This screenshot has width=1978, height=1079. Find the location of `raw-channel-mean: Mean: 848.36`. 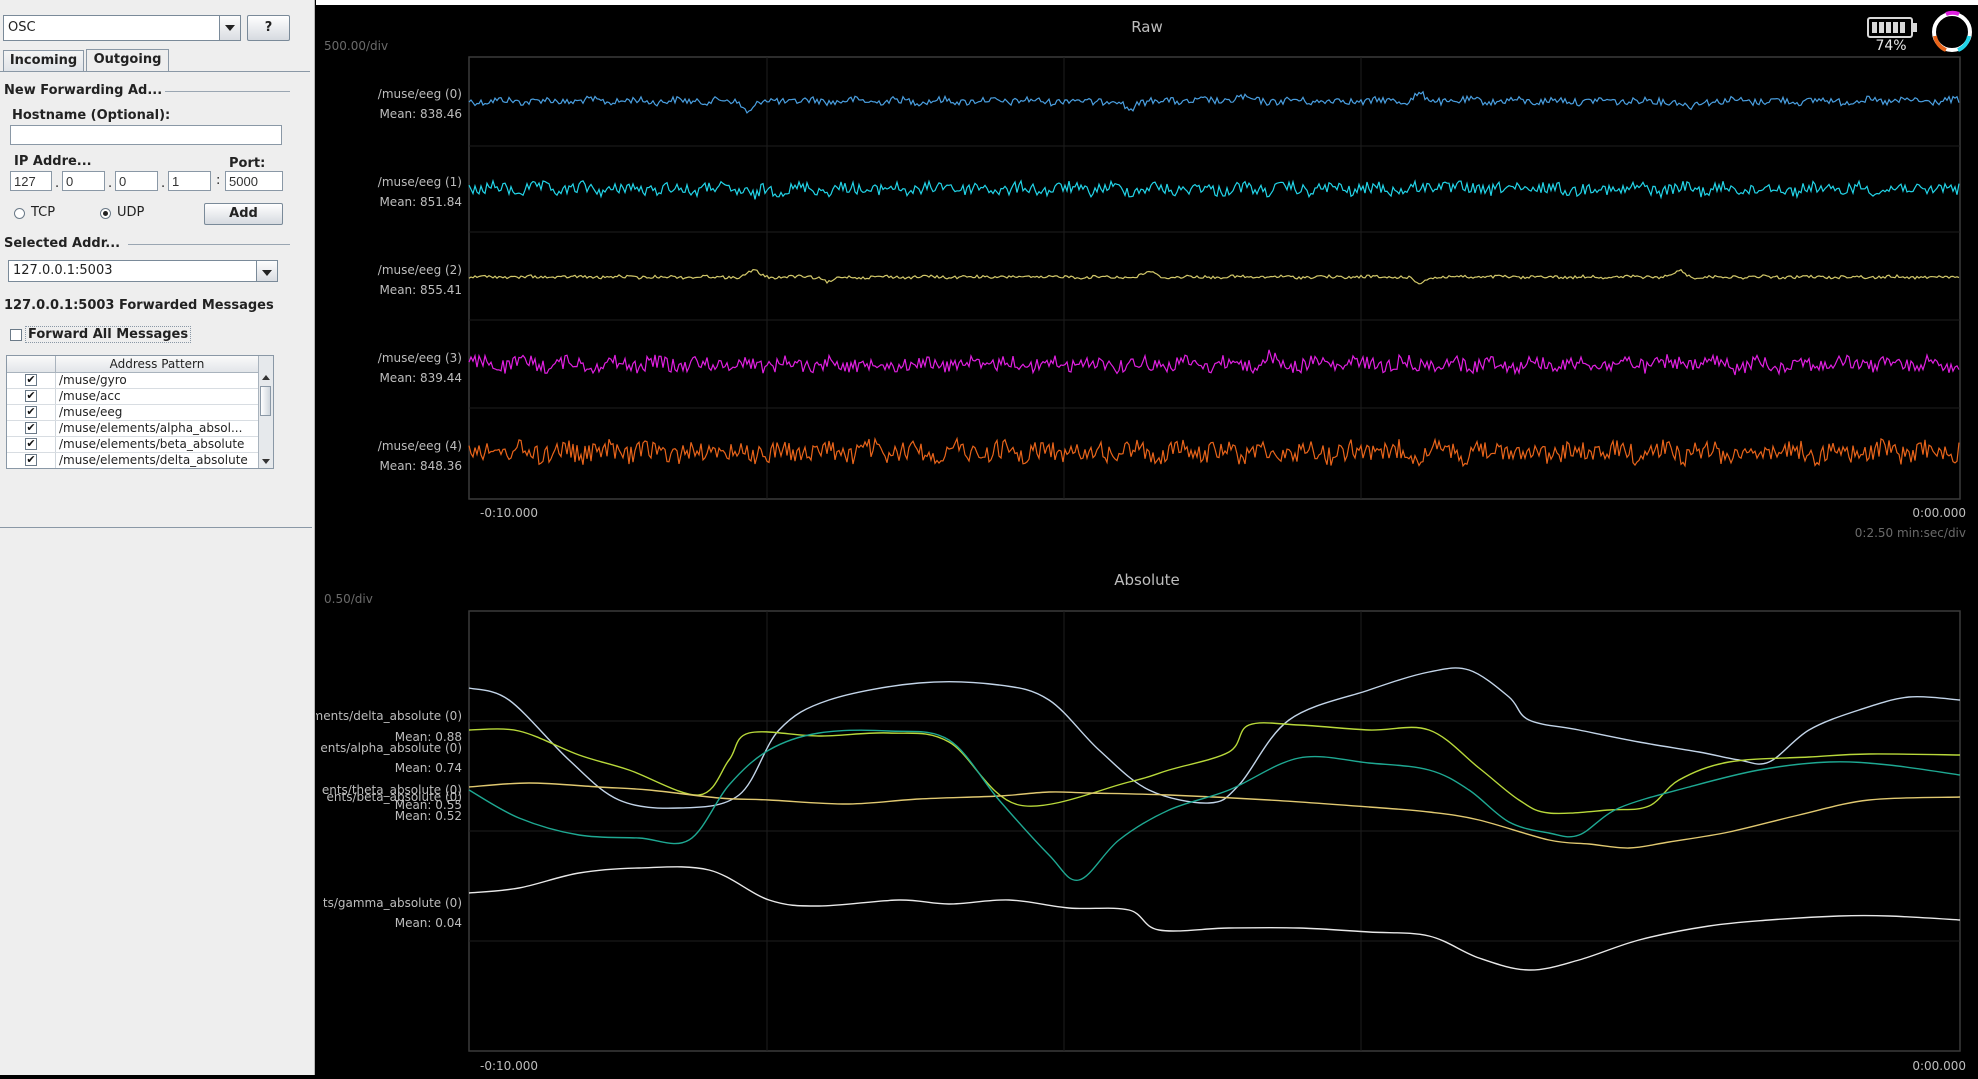

raw-channel-mean: Mean: 848.36 is located at coordinates (420, 466).